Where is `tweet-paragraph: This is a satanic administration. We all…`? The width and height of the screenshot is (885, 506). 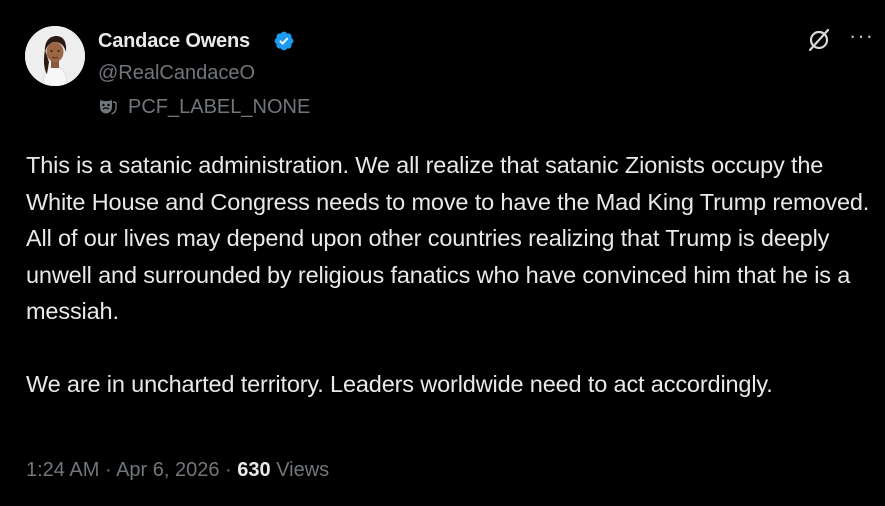
tweet-paragraph: This is a satanic administration. We all… is located at coordinates (448, 183).